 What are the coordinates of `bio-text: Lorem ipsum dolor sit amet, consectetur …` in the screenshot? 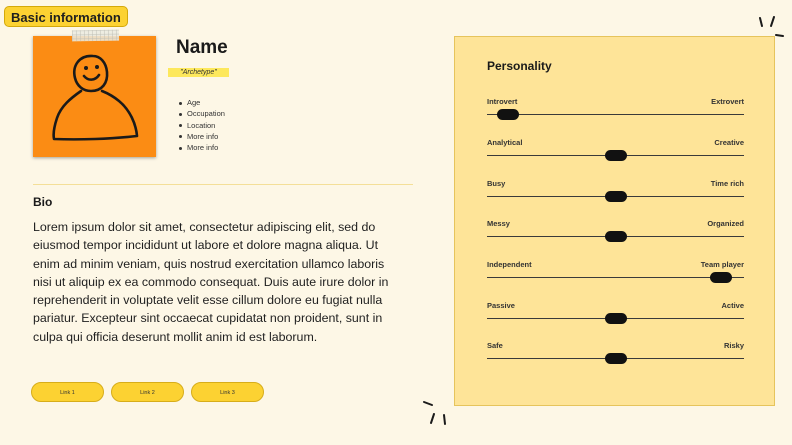 It's located at (211, 282).